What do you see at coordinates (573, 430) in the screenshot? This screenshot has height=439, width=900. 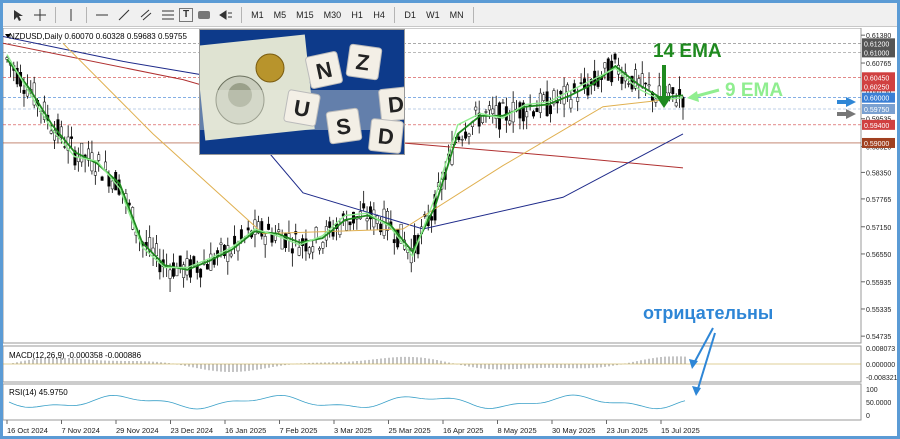 I see `date-label: 30 May 2025` at bounding box center [573, 430].